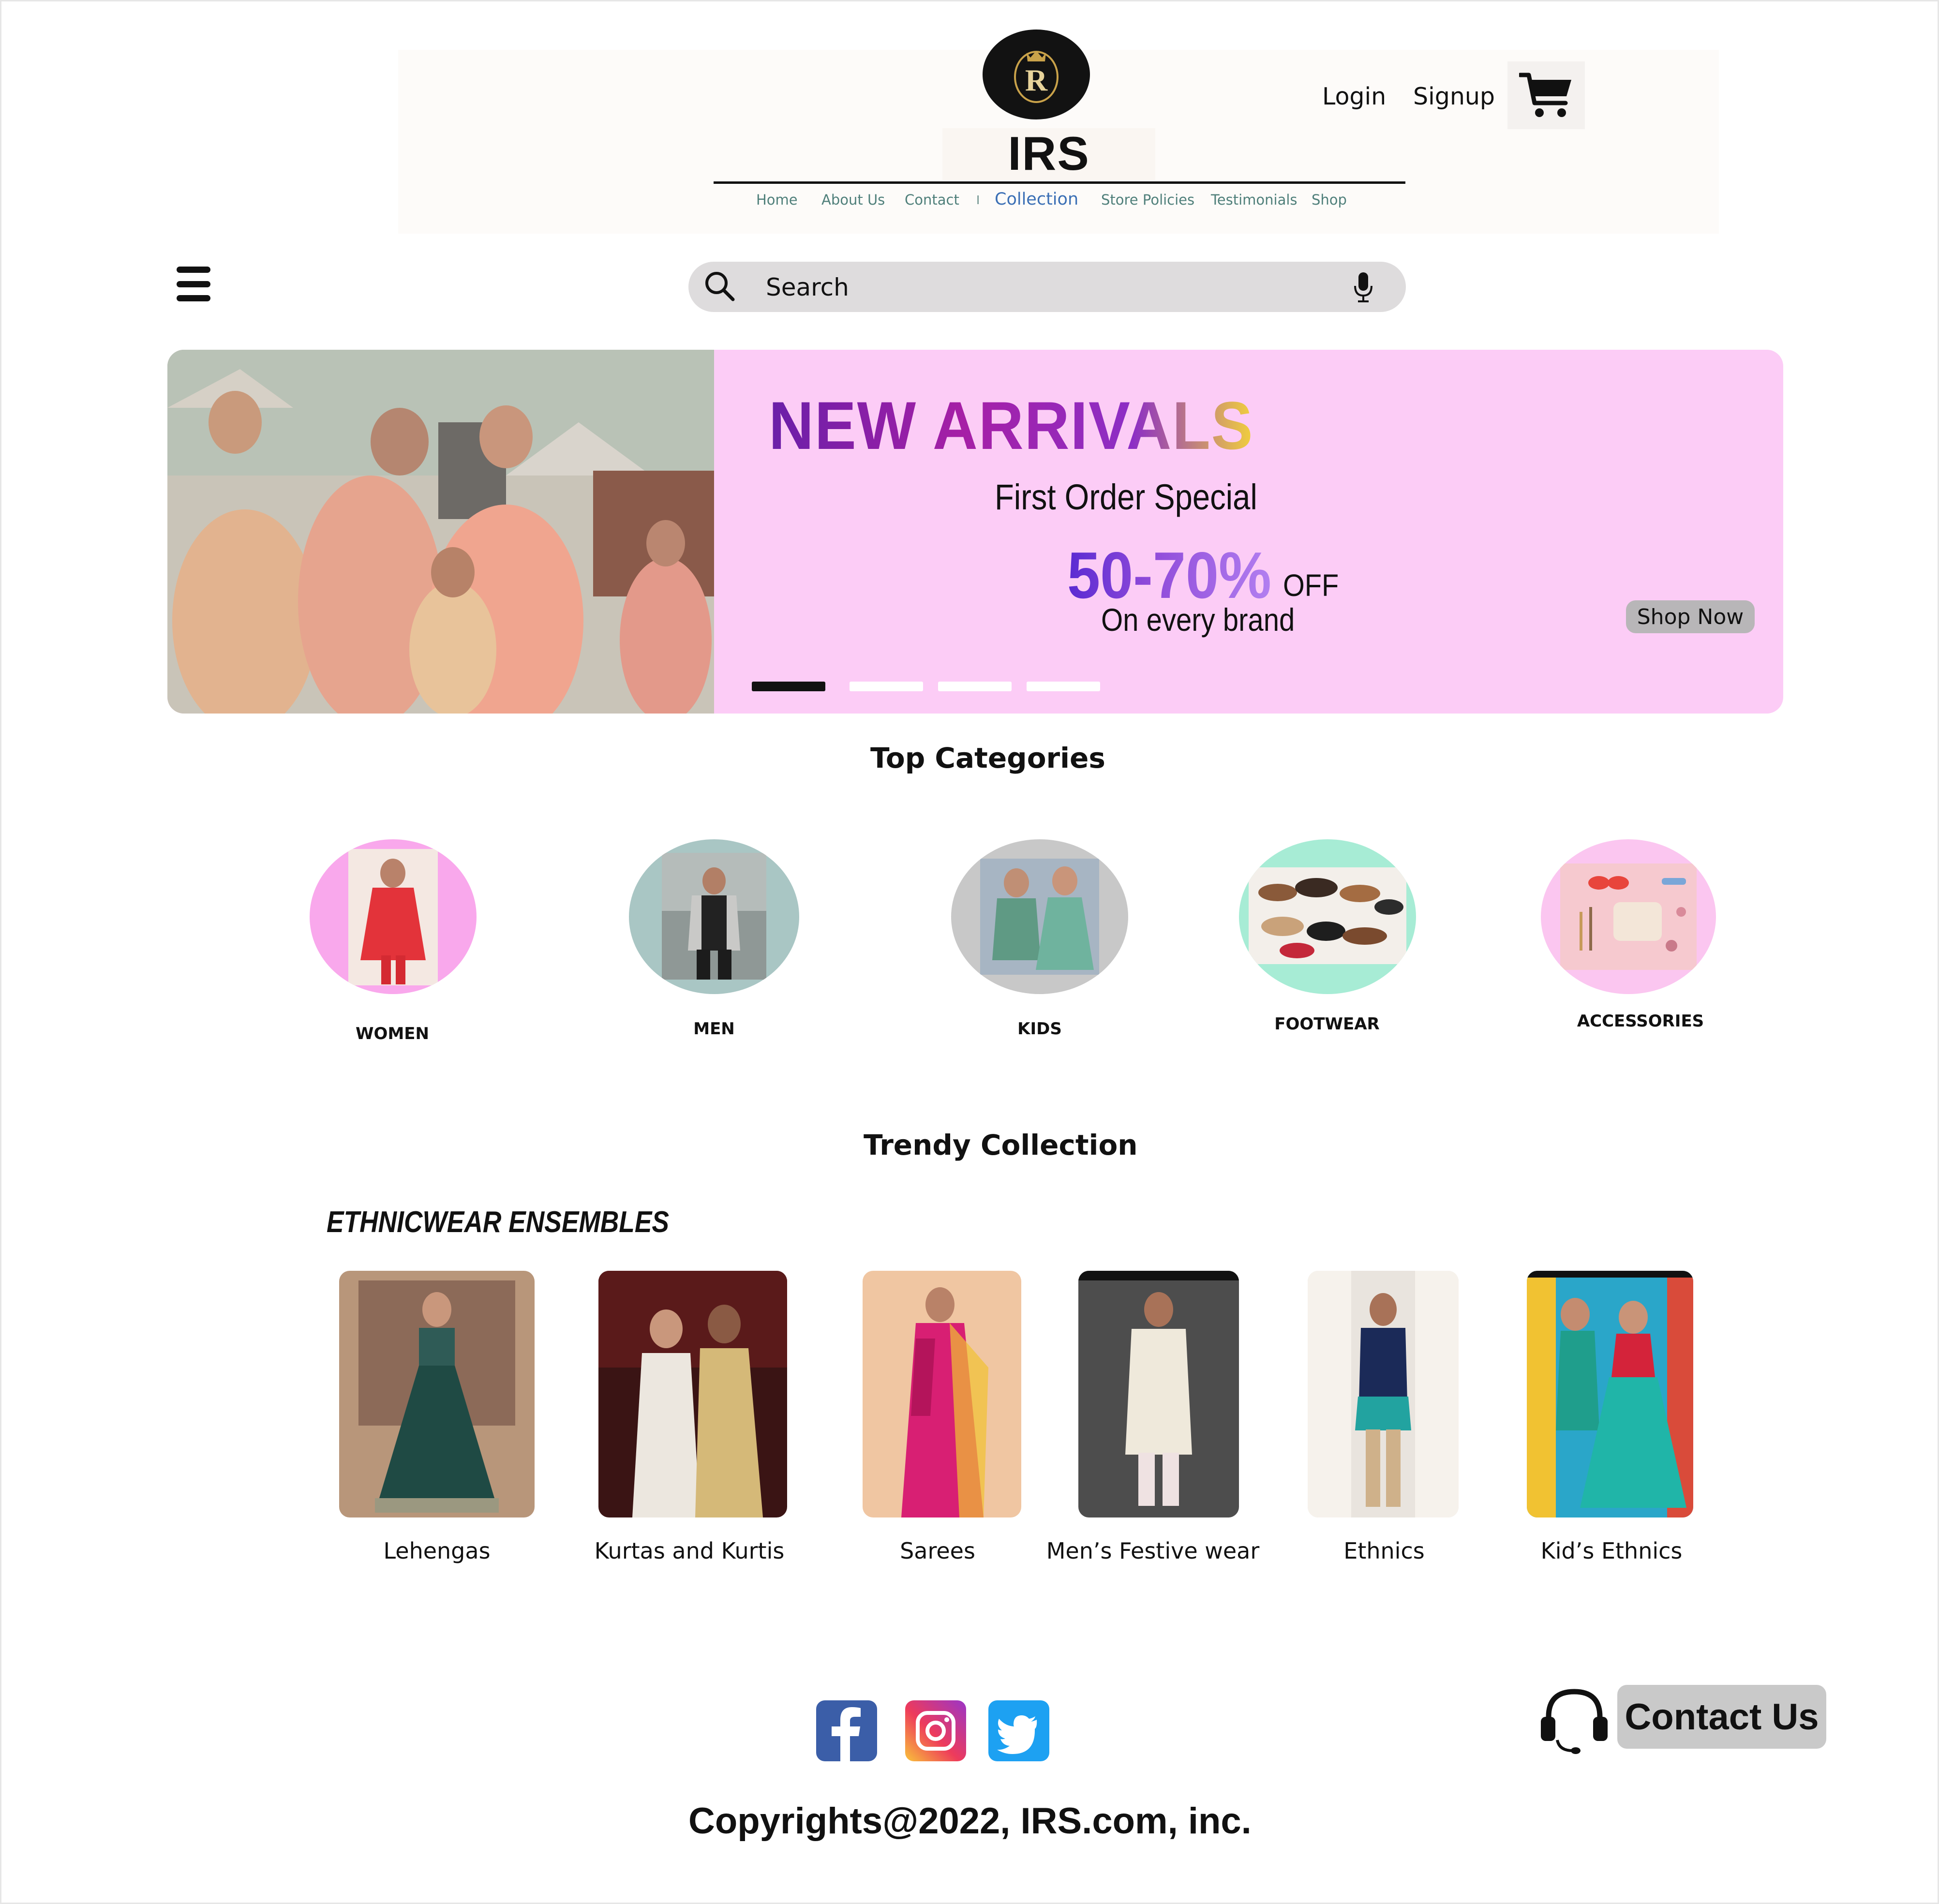 This screenshot has width=1939, height=1904. What do you see at coordinates (1328, 917) in the screenshot?
I see `category-footwear-image` at bounding box center [1328, 917].